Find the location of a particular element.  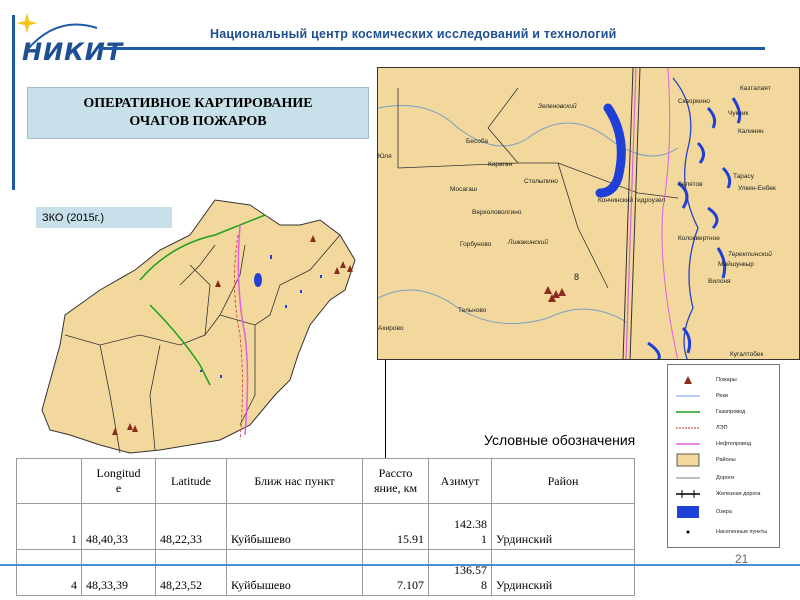

map-place: Тельново is located at coordinates (472, 310).